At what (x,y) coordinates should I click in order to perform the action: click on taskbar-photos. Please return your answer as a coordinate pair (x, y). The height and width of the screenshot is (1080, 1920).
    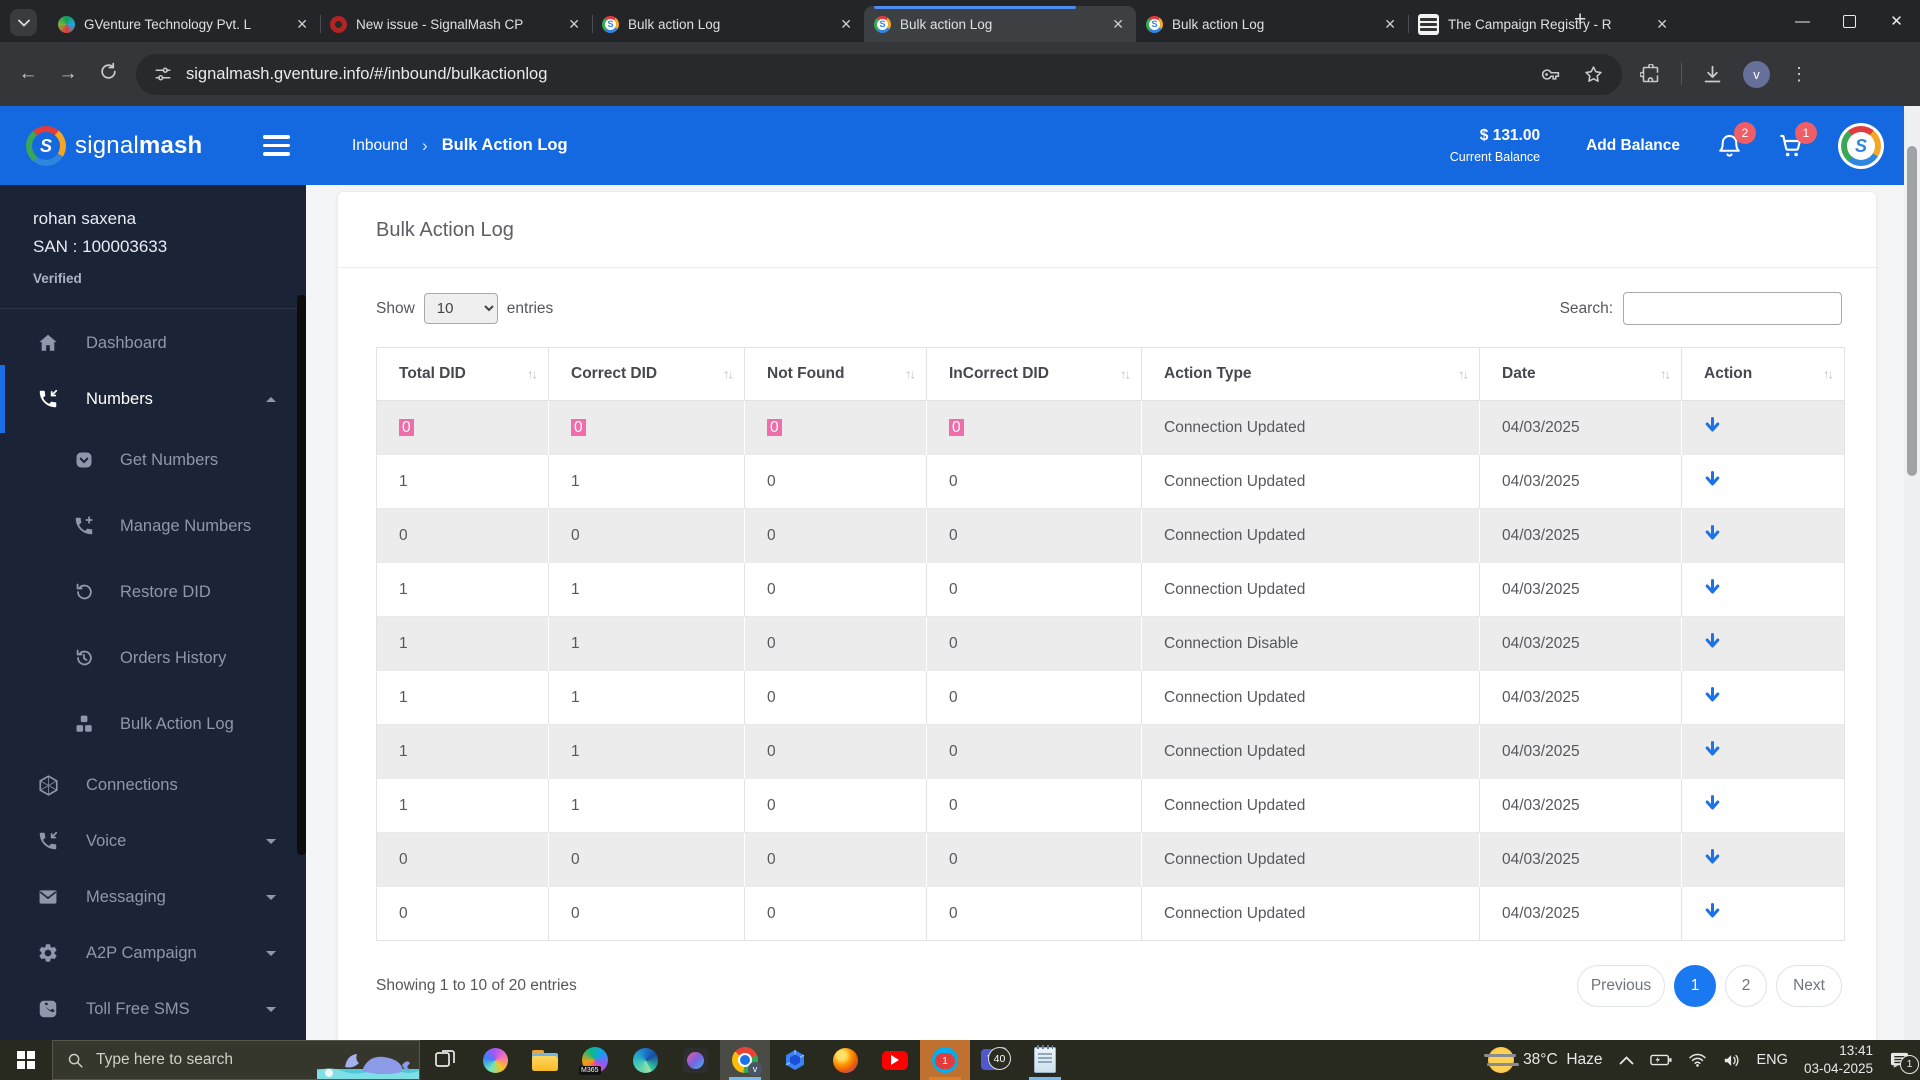
    Looking at the image, I should click on (695, 1060).